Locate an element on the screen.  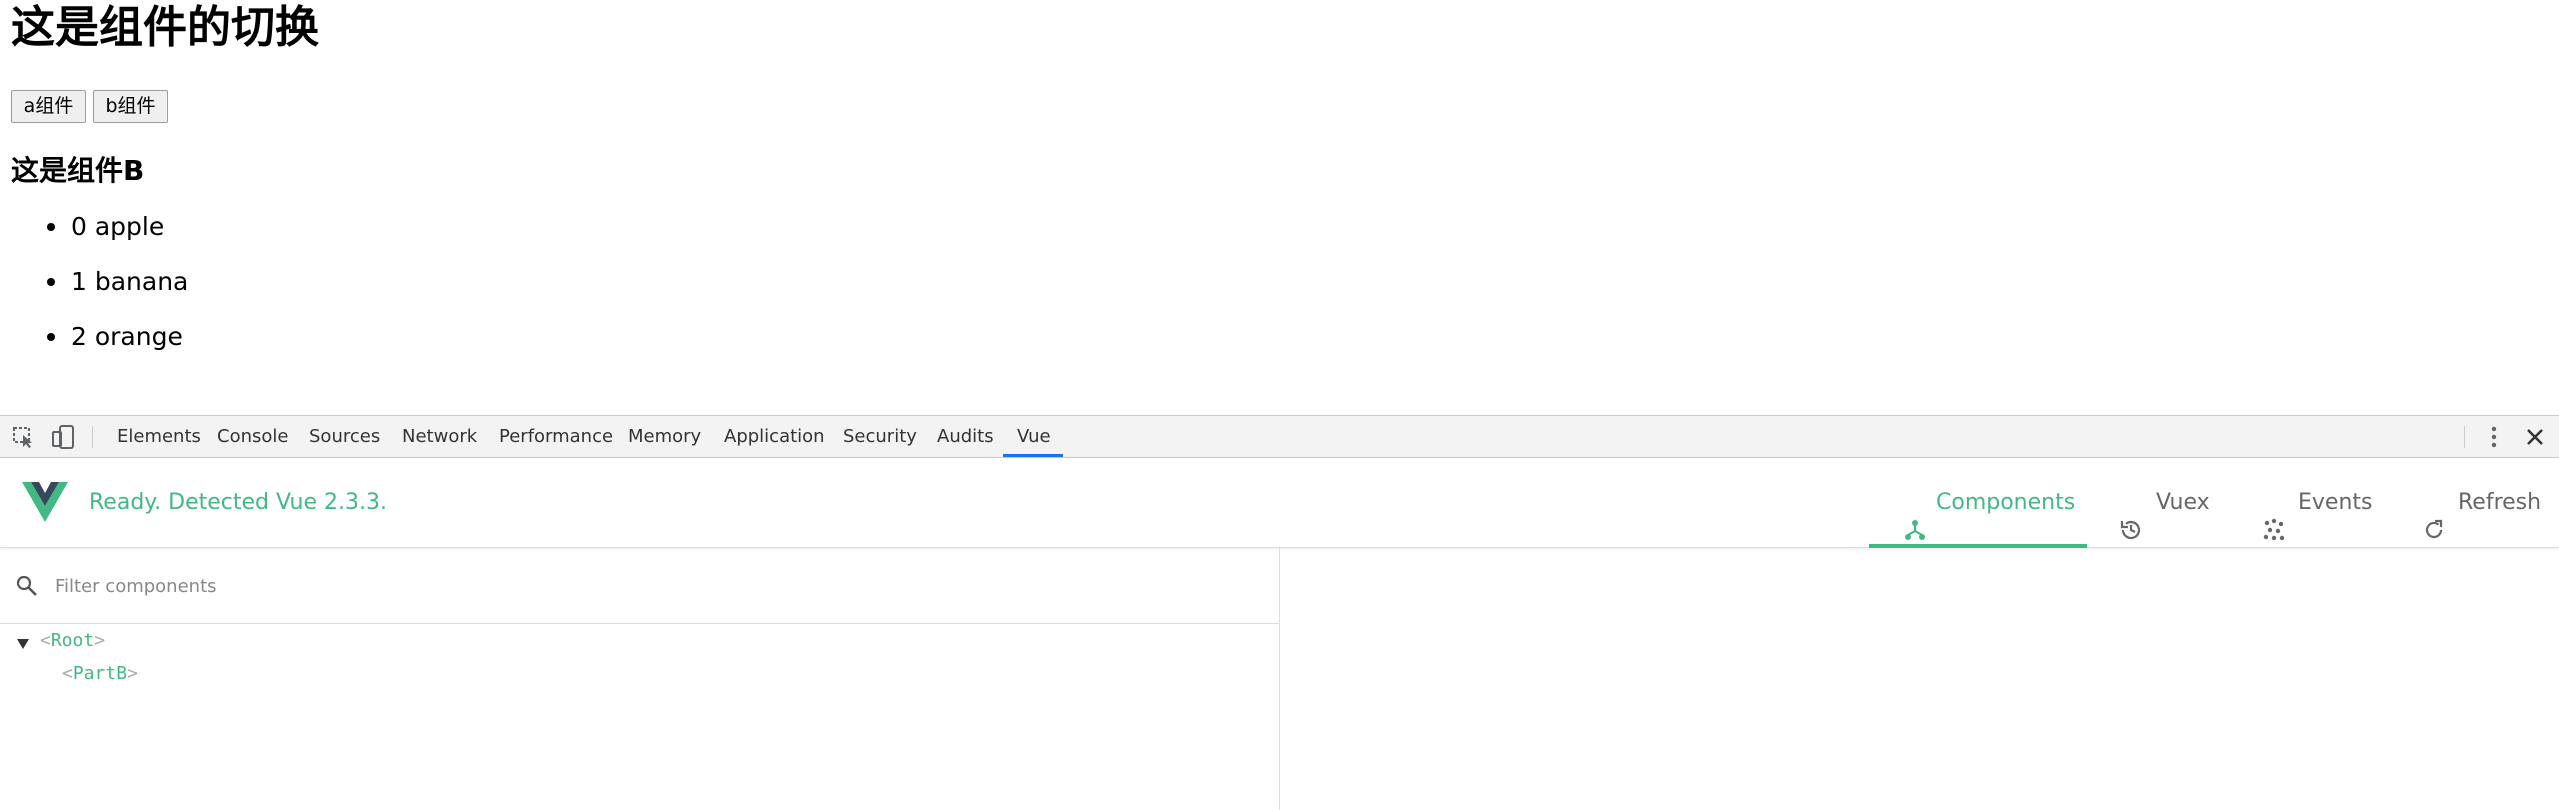
refresh-button: Refresh is located at coordinates (2489, 503).